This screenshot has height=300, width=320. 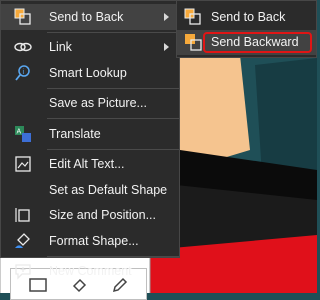 What do you see at coordinates (23, 271) in the screenshot?
I see `new-comment-icon` at bounding box center [23, 271].